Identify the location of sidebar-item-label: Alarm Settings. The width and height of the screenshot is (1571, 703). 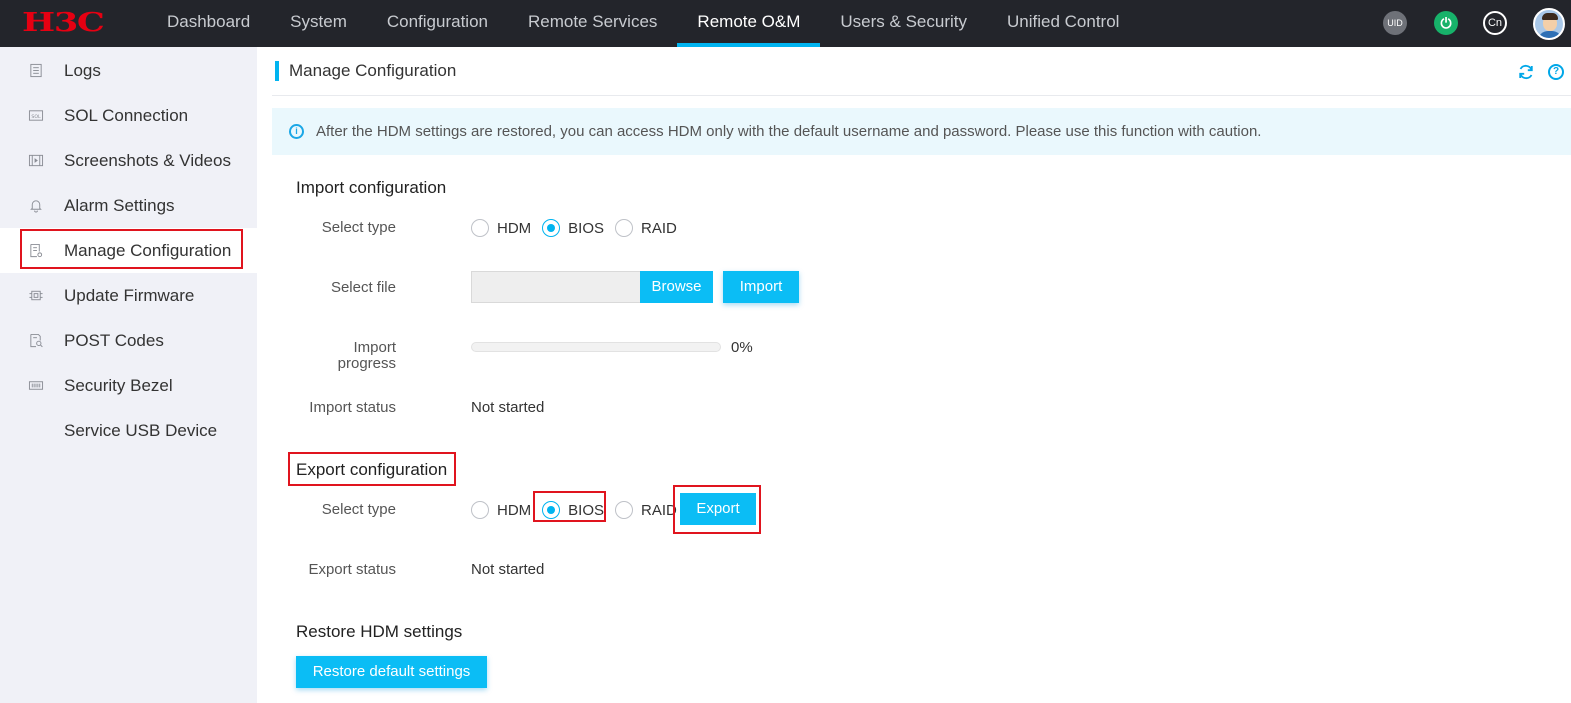
(119, 205).